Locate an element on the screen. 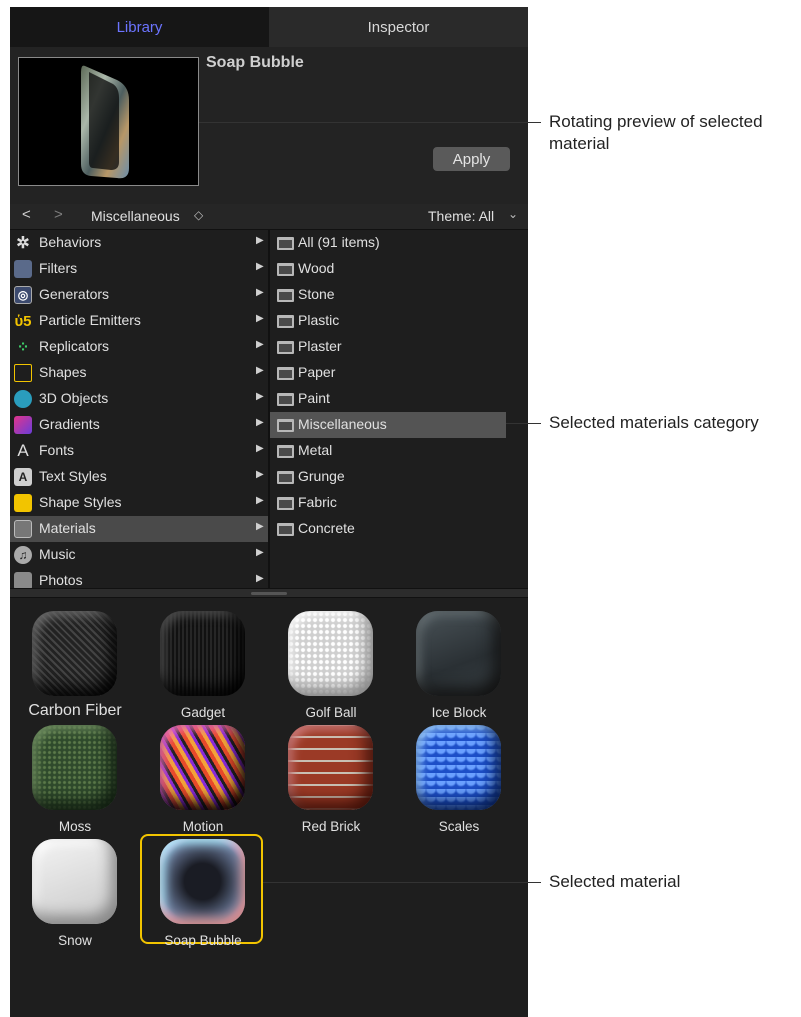 The image size is (801, 1017). material-label: Ice Block is located at coordinates (459, 712).